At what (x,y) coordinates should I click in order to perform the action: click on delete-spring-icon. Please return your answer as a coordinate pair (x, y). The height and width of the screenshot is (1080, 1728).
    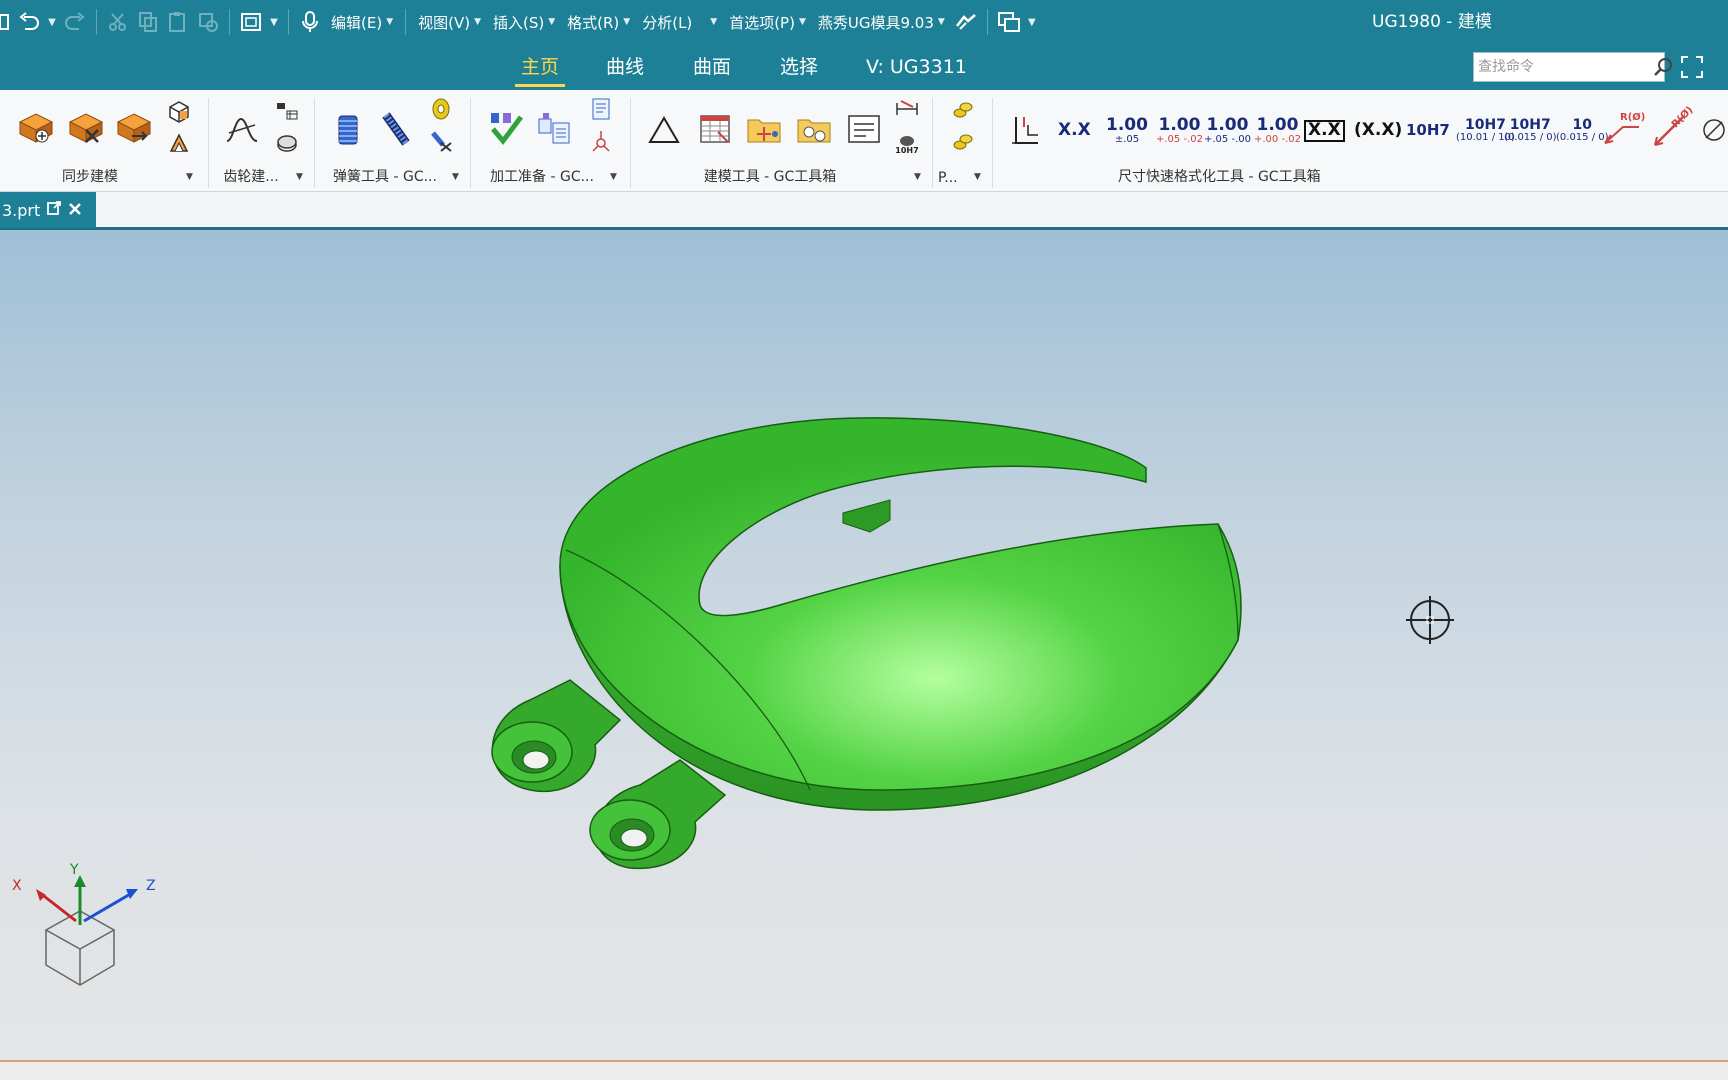
    Looking at the image, I should click on (441, 141).